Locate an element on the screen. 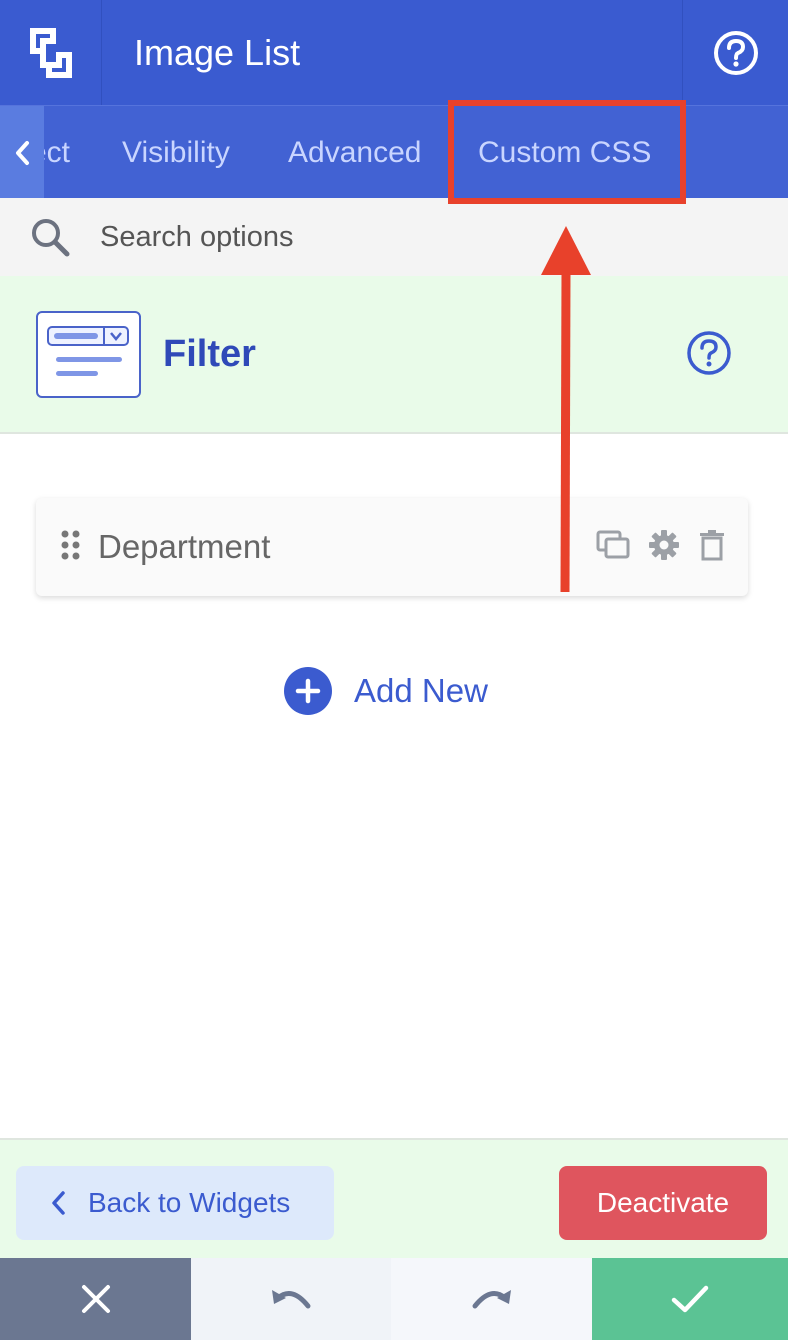 The height and width of the screenshot is (1340, 788). redo-icon is located at coordinates (491, 1299).